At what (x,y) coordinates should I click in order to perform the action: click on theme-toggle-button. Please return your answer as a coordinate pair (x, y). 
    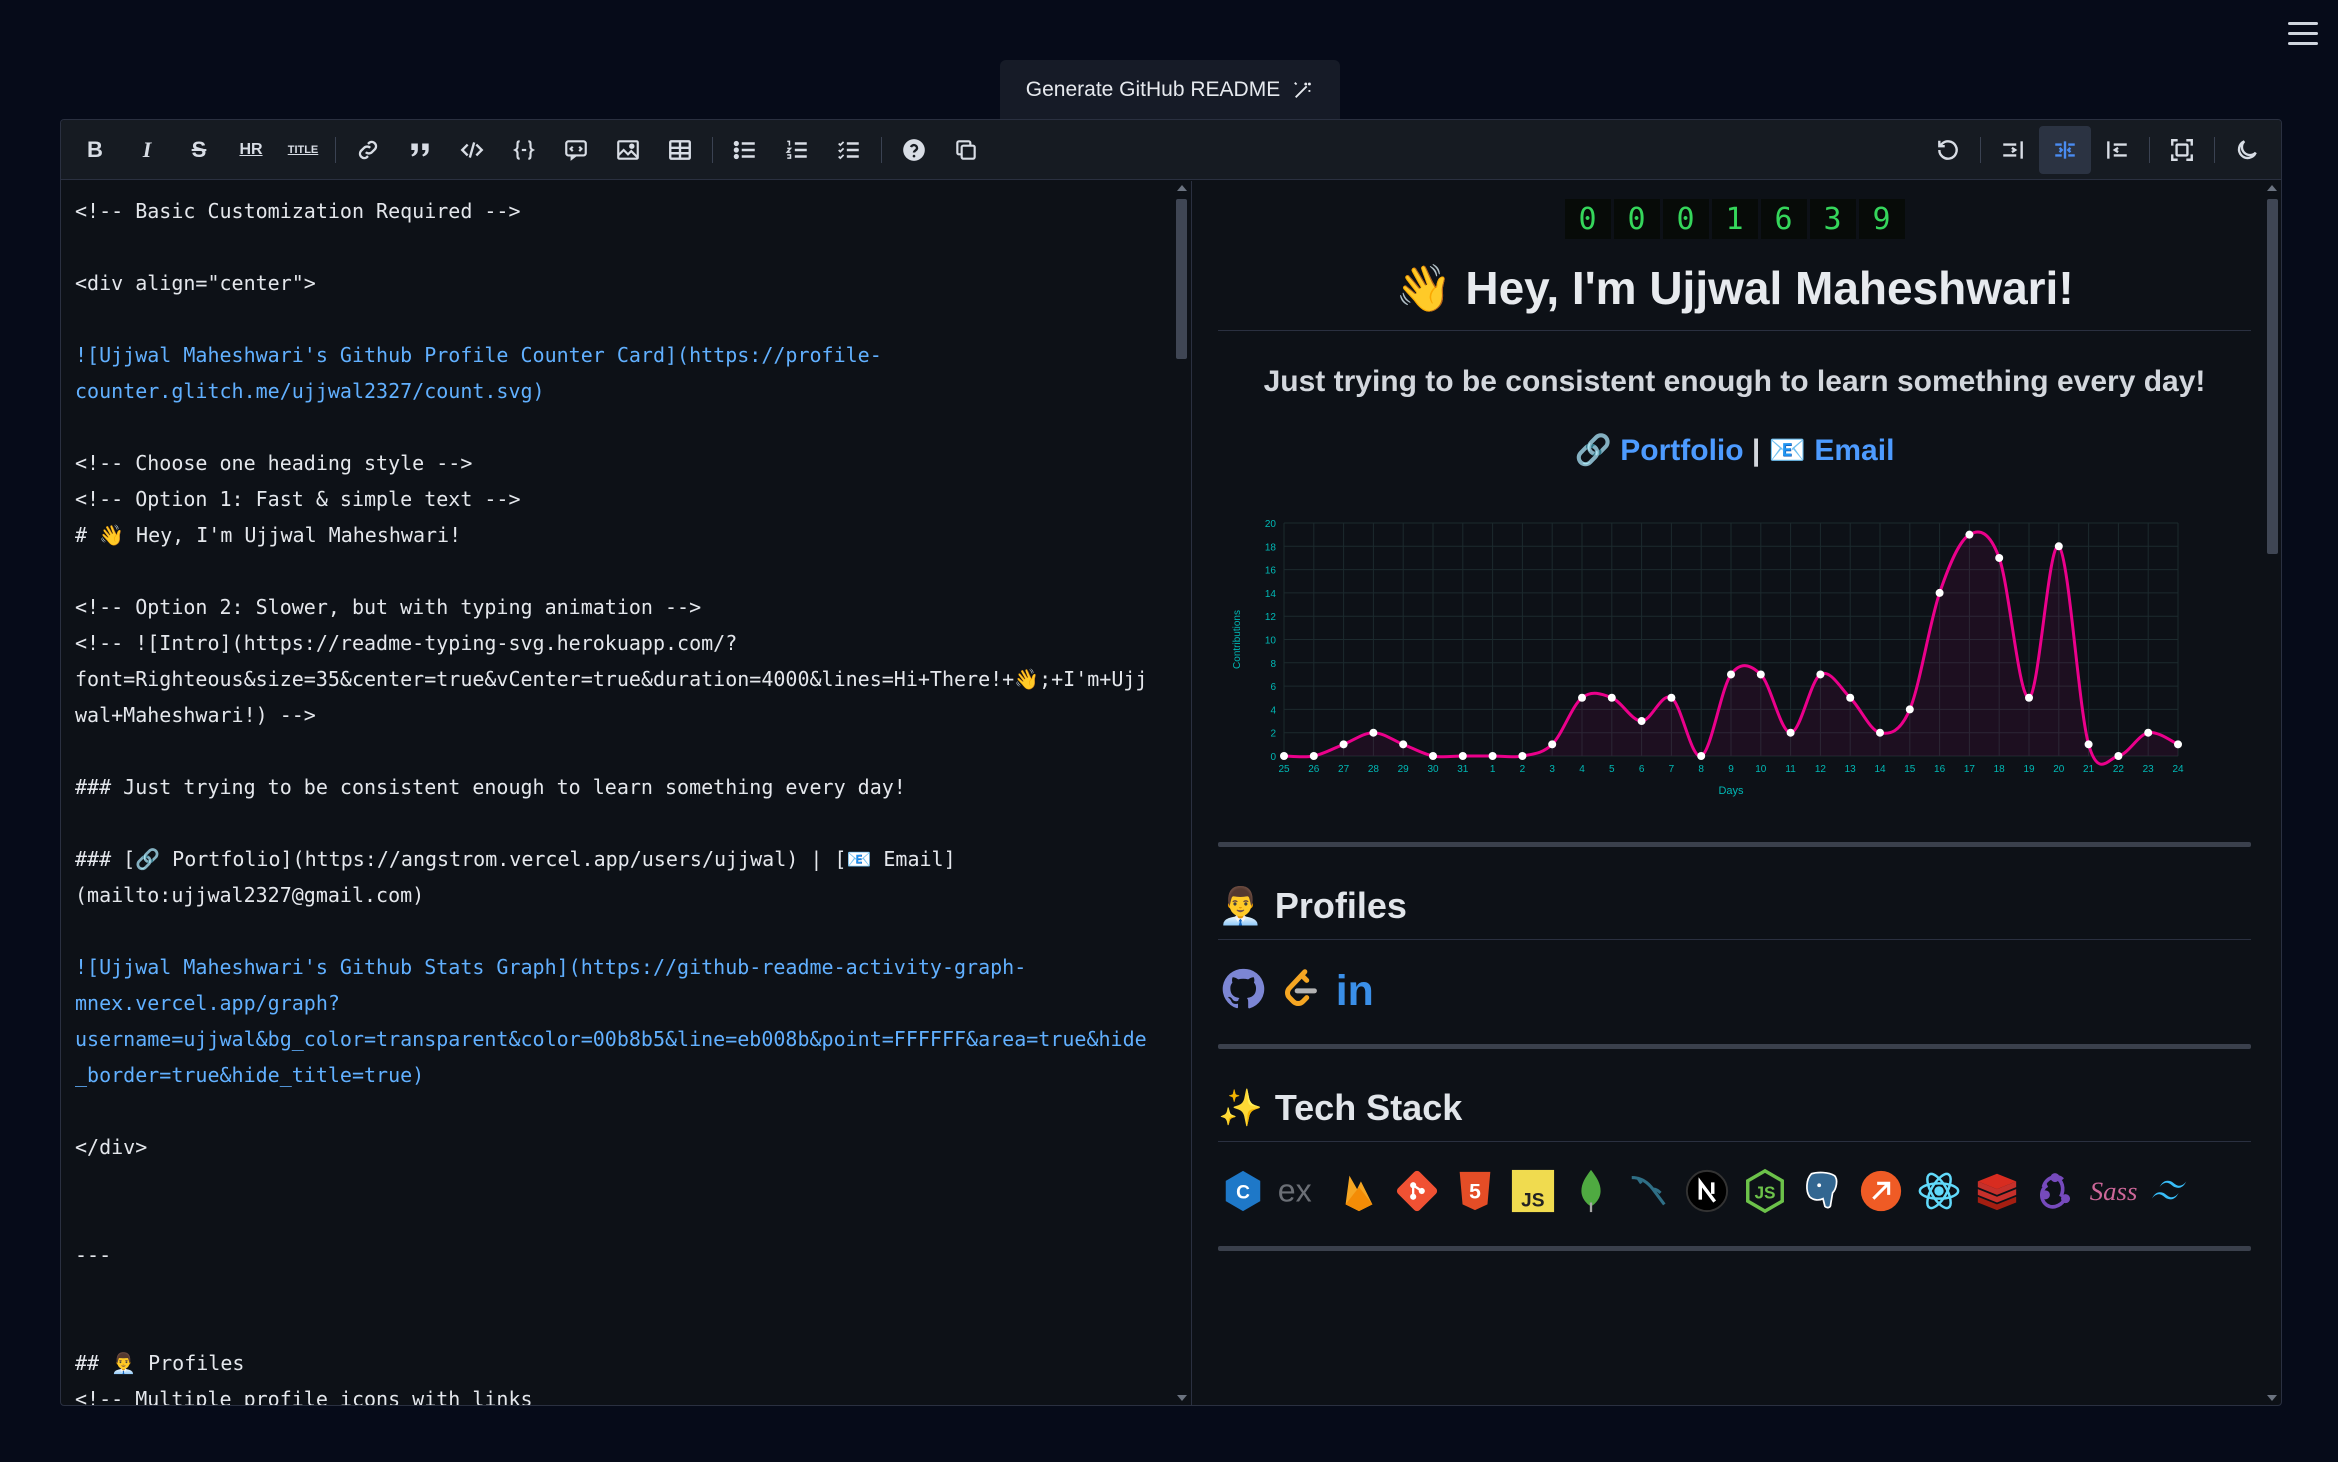
    Looking at the image, I should click on (2247, 150).